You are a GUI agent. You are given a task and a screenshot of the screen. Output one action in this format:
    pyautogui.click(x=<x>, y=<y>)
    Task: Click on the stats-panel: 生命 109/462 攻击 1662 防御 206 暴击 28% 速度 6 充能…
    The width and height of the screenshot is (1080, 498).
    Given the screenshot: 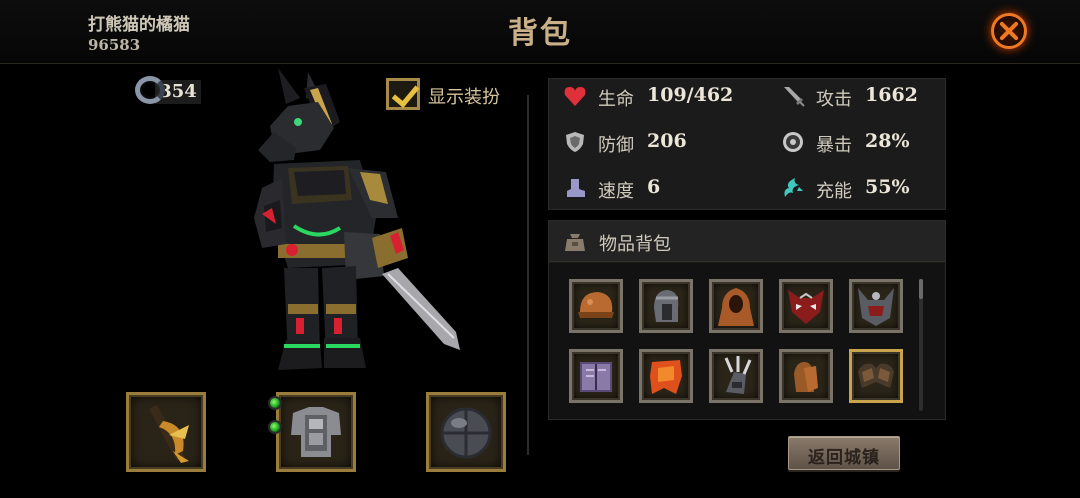 What is the action you would take?
    pyautogui.click(x=747, y=144)
    